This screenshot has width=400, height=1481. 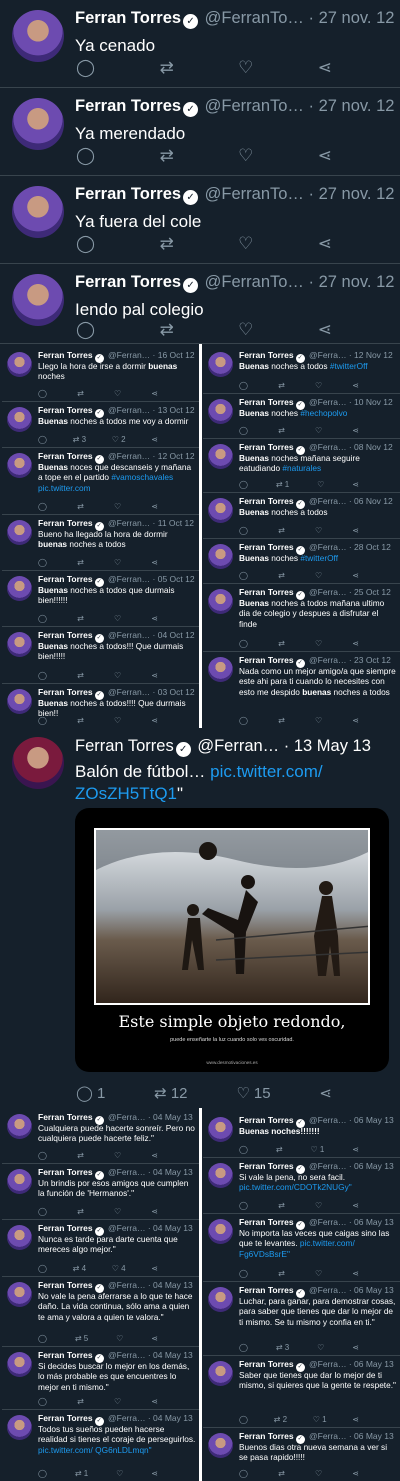 What do you see at coordinates (323, 413) in the screenshot?
I see `tweet-link: #hechopolvo` at bounding box center [323, 413].